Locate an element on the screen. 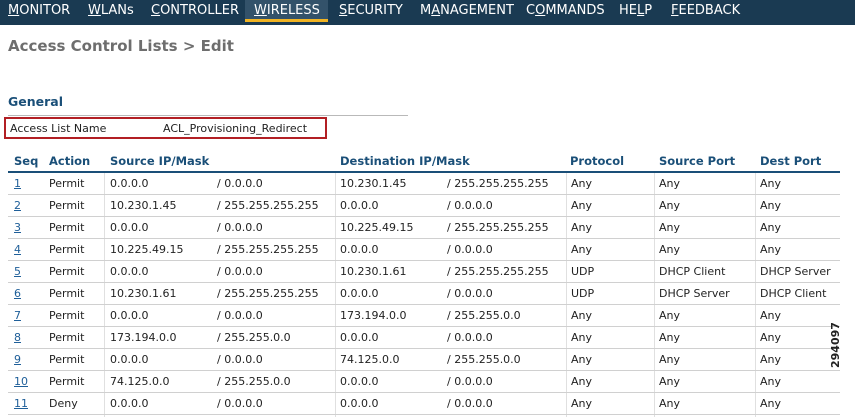 The image size is (855, 417). nav-monitor: MONITOR is located at coordinates (39, 11).